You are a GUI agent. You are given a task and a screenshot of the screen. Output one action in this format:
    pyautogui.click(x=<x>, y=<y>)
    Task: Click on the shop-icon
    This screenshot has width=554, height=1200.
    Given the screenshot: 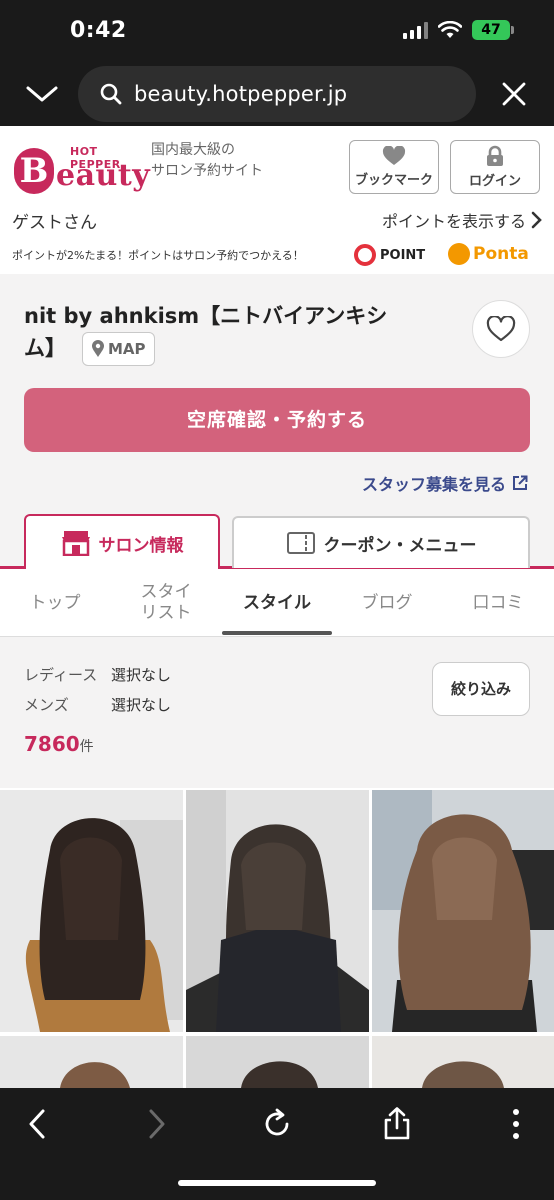 What is the action you would take?
    pyautogui.click(x=75, y=543)
    